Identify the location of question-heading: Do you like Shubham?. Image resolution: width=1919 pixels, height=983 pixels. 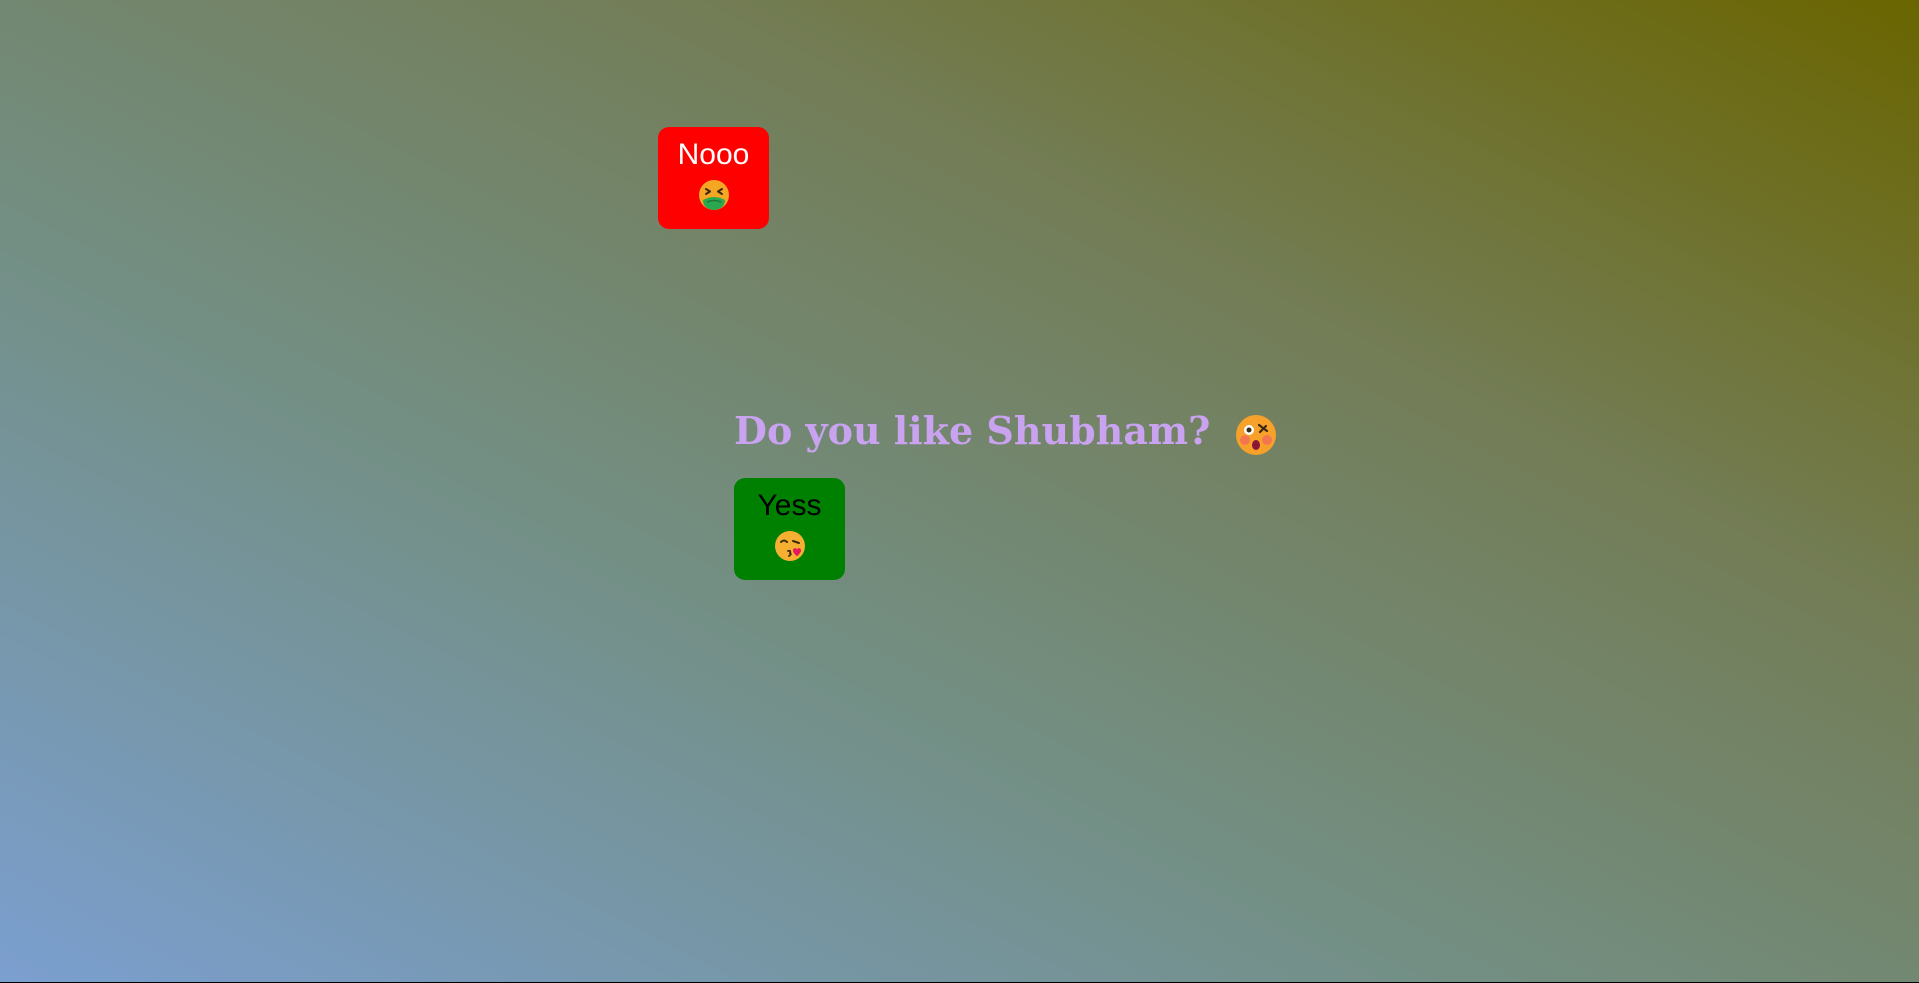
(1006, 431).